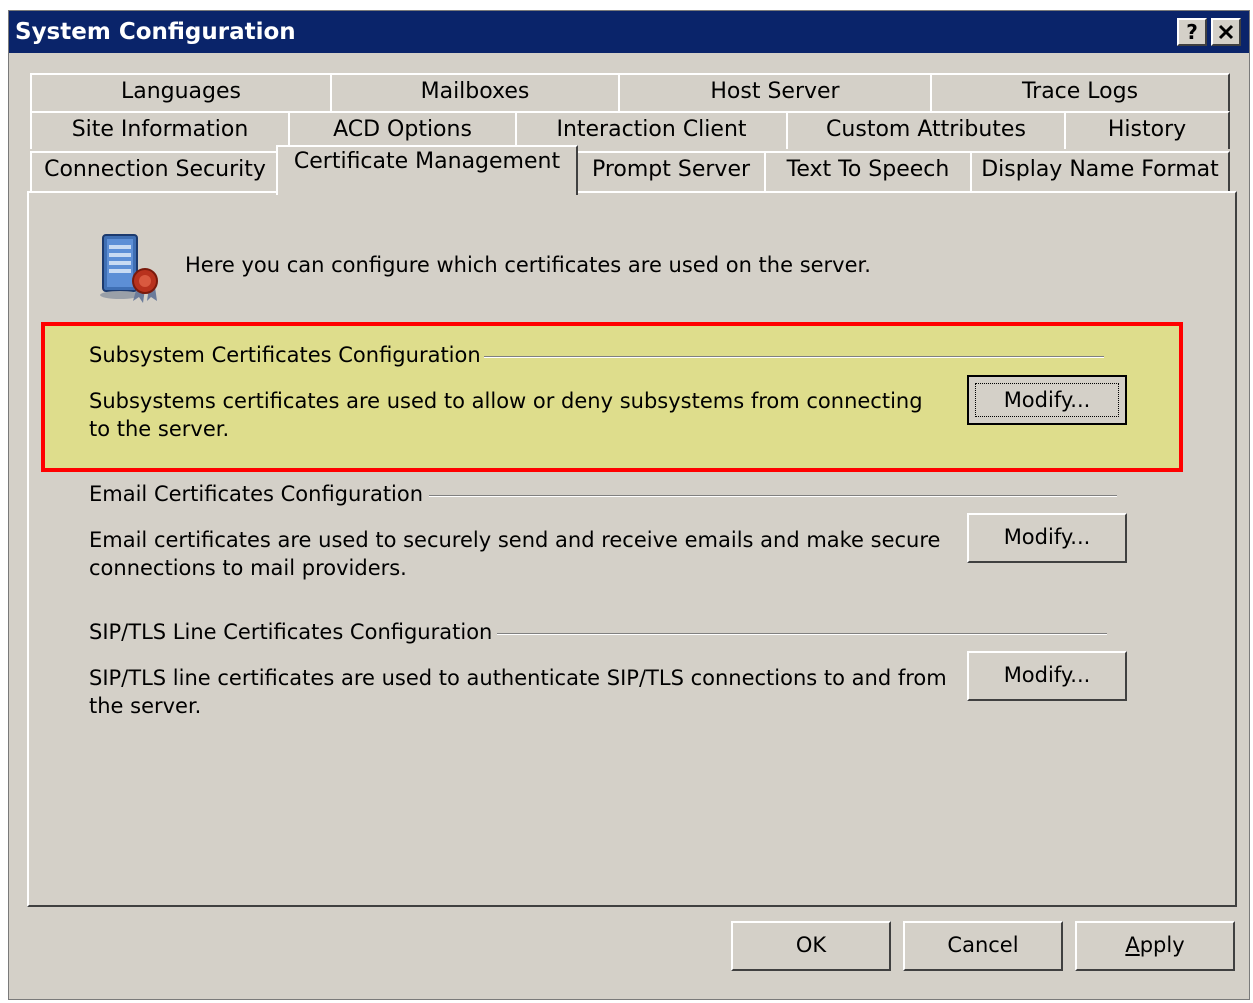 The image size is (1253, 1003). I want to click on tab-history: History, so click(1147, 130).